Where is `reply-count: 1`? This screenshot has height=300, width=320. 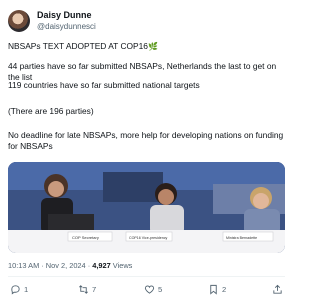 reply-count: 1 is located at coordinates (26, 289).